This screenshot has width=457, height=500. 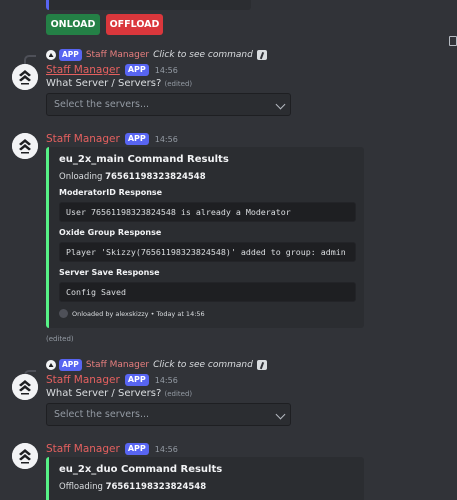 I want to click on status-prefix: Onloading, so click(x=81, y=177).